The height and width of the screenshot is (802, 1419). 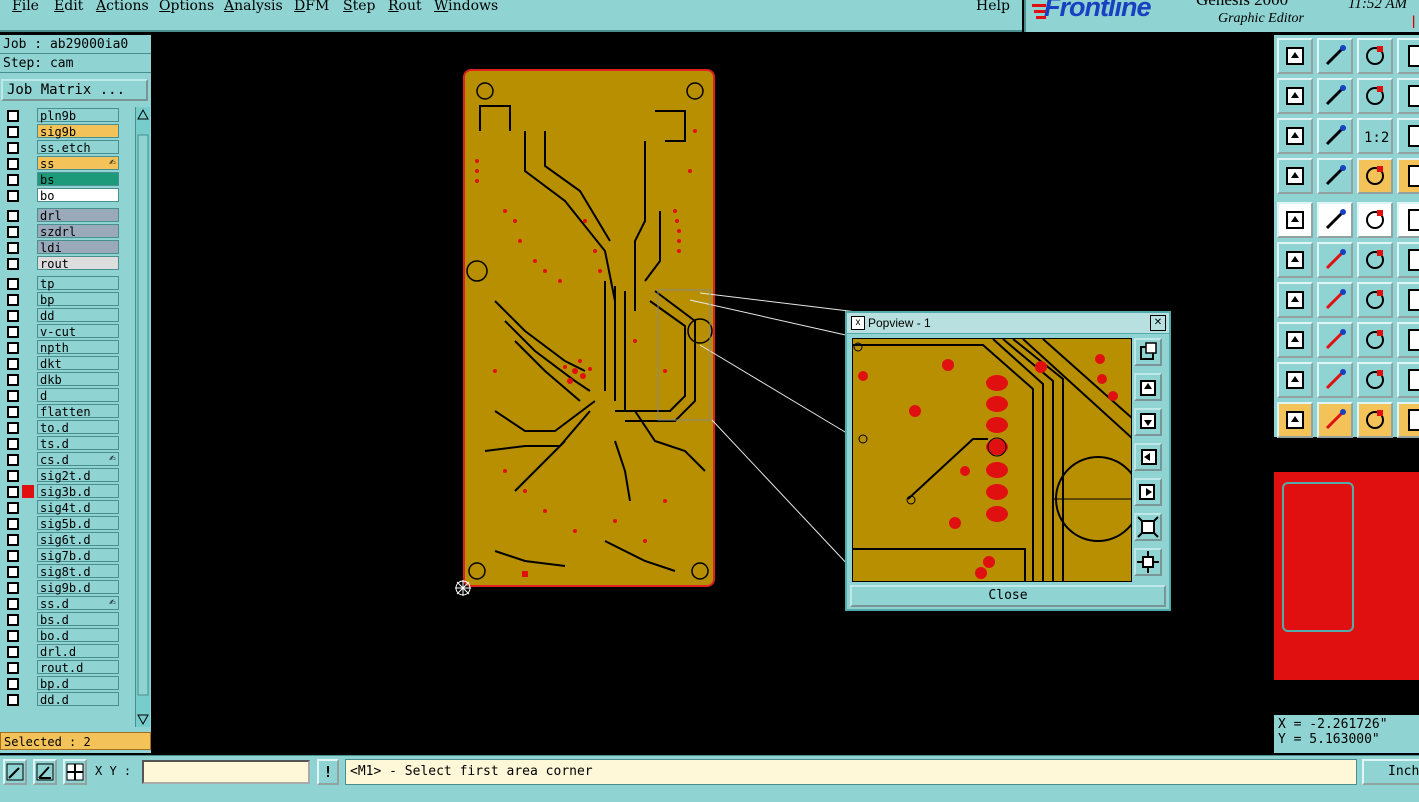 What do you see at coordinates (1408, 176) in the screenshot?
I see `route-icon` at bounding box center [1408, 176].